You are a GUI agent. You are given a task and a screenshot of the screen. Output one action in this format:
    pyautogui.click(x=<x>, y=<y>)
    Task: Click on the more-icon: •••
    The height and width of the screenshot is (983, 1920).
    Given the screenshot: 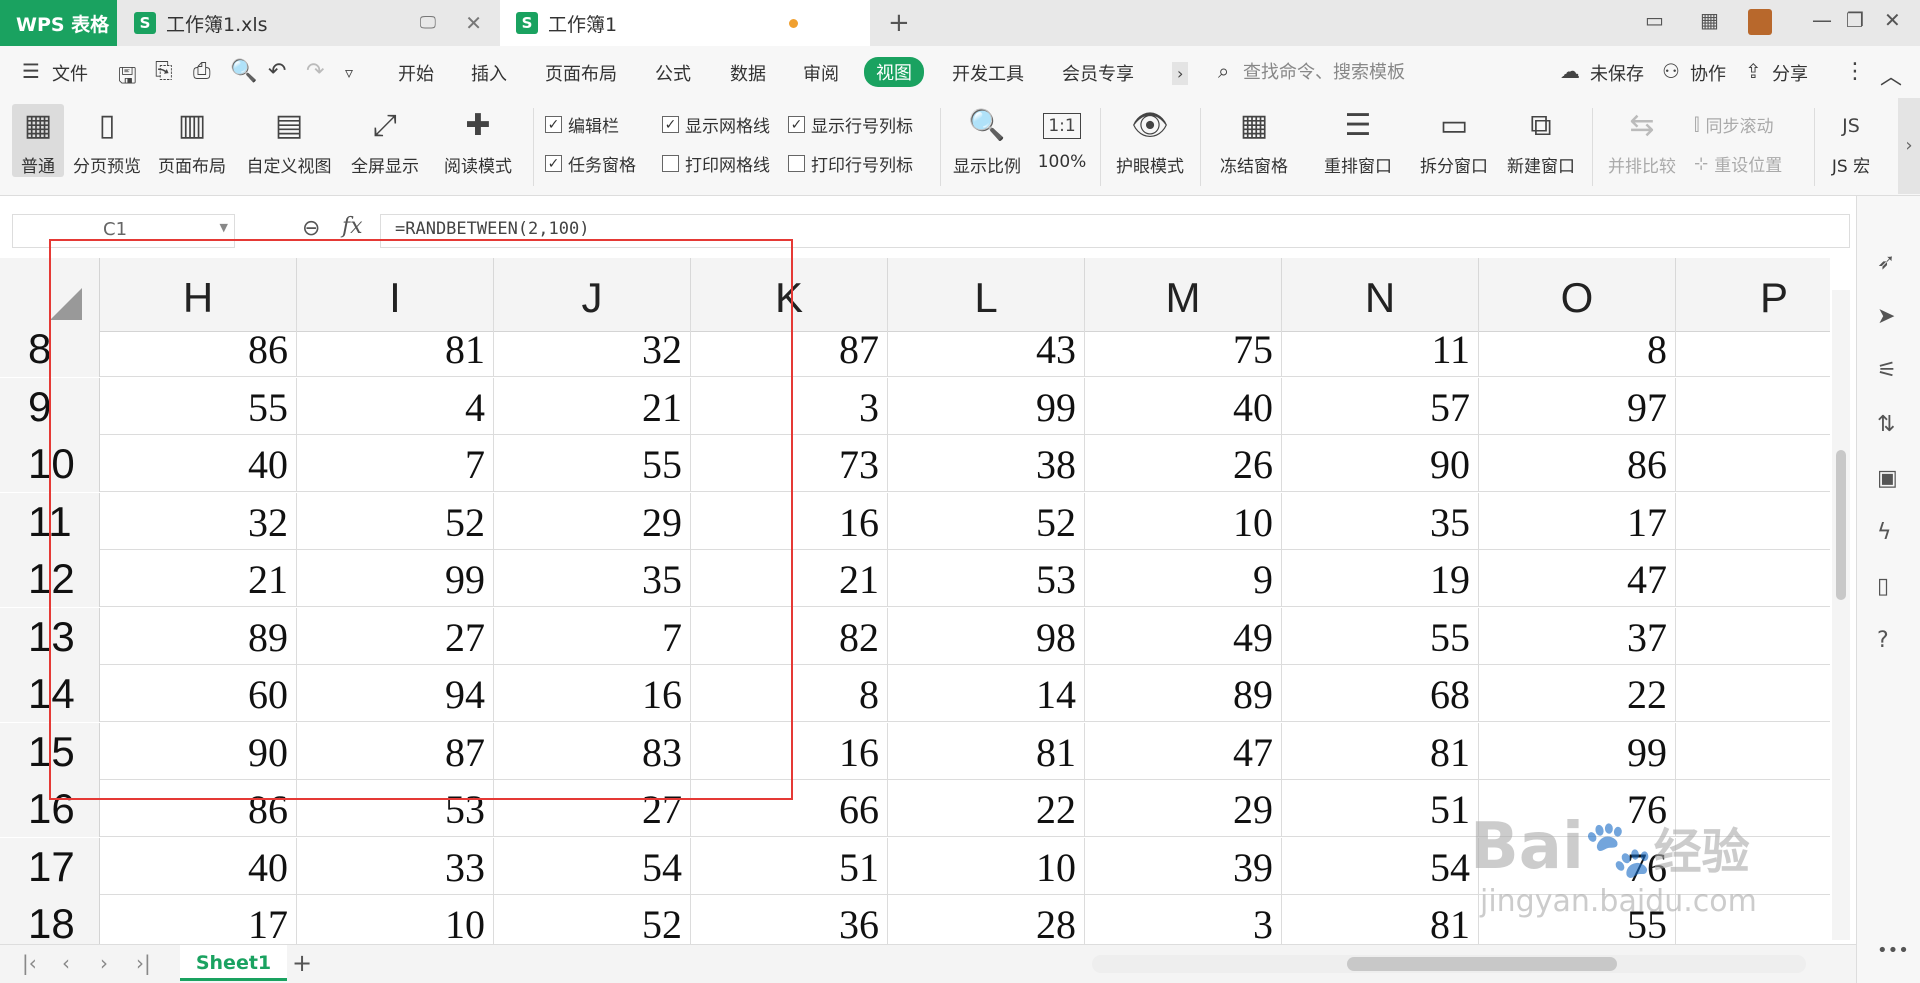 What is the action you would take?
    pyautogui.click(x=1893, y=950)
    